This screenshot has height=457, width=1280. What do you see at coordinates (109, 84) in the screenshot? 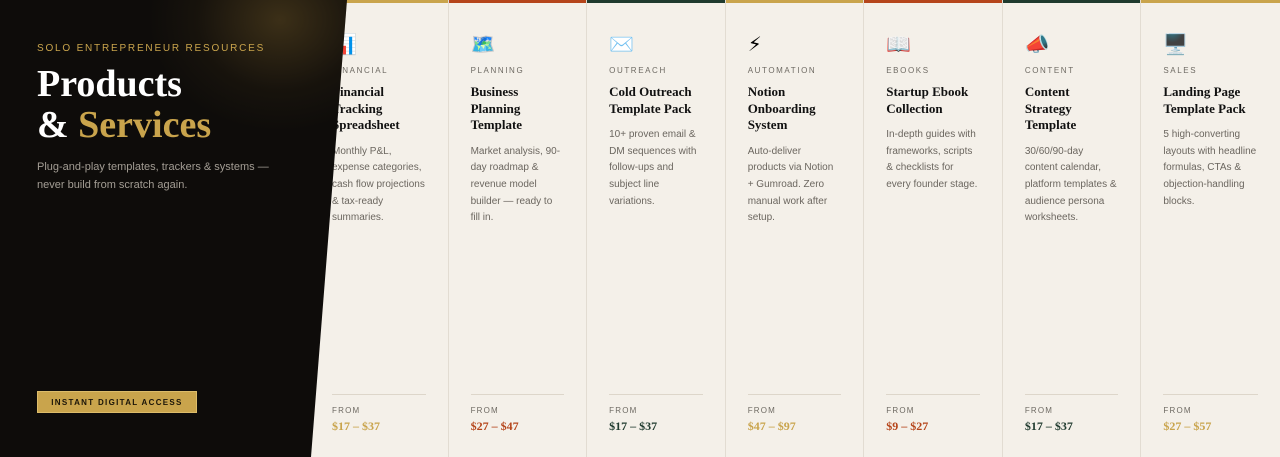
I see `title-line1: Products` at bounding box center [109, 84].